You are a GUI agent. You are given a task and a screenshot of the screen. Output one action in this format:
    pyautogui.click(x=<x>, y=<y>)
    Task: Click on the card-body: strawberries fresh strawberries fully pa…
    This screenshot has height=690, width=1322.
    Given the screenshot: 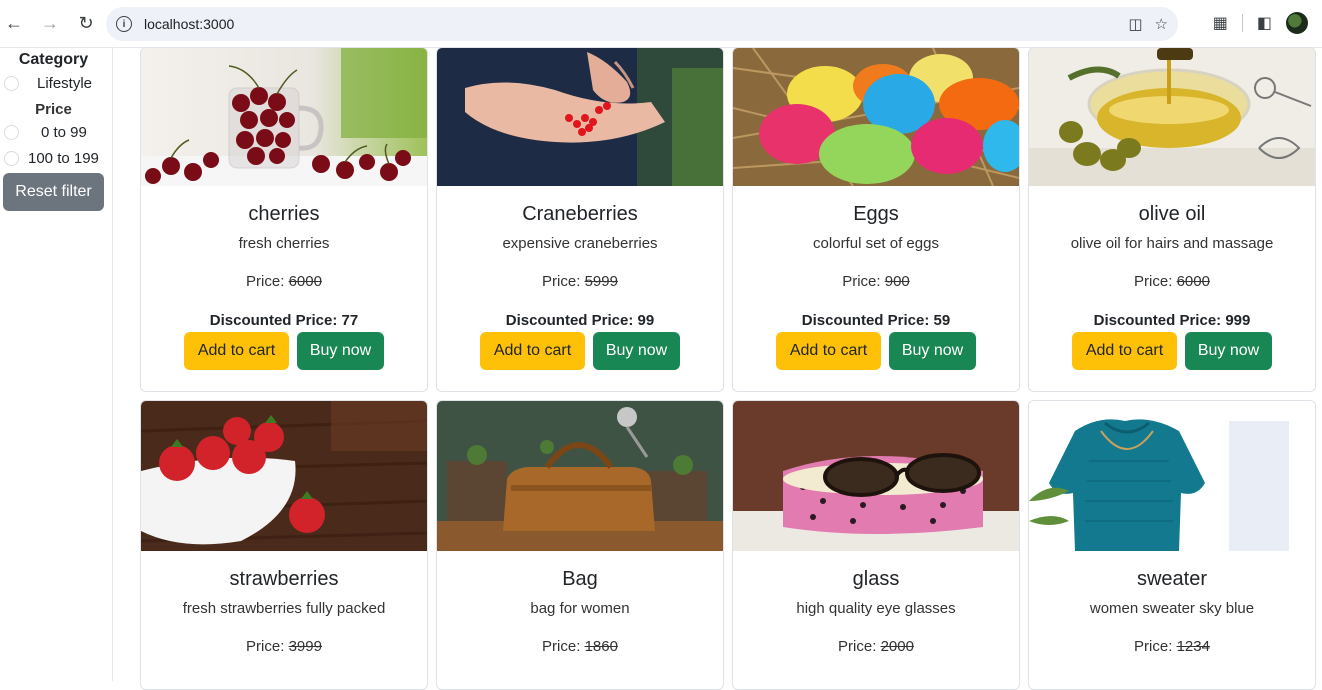 What is the action you would take?
    pyautogui.click(x=284, y=611)
    